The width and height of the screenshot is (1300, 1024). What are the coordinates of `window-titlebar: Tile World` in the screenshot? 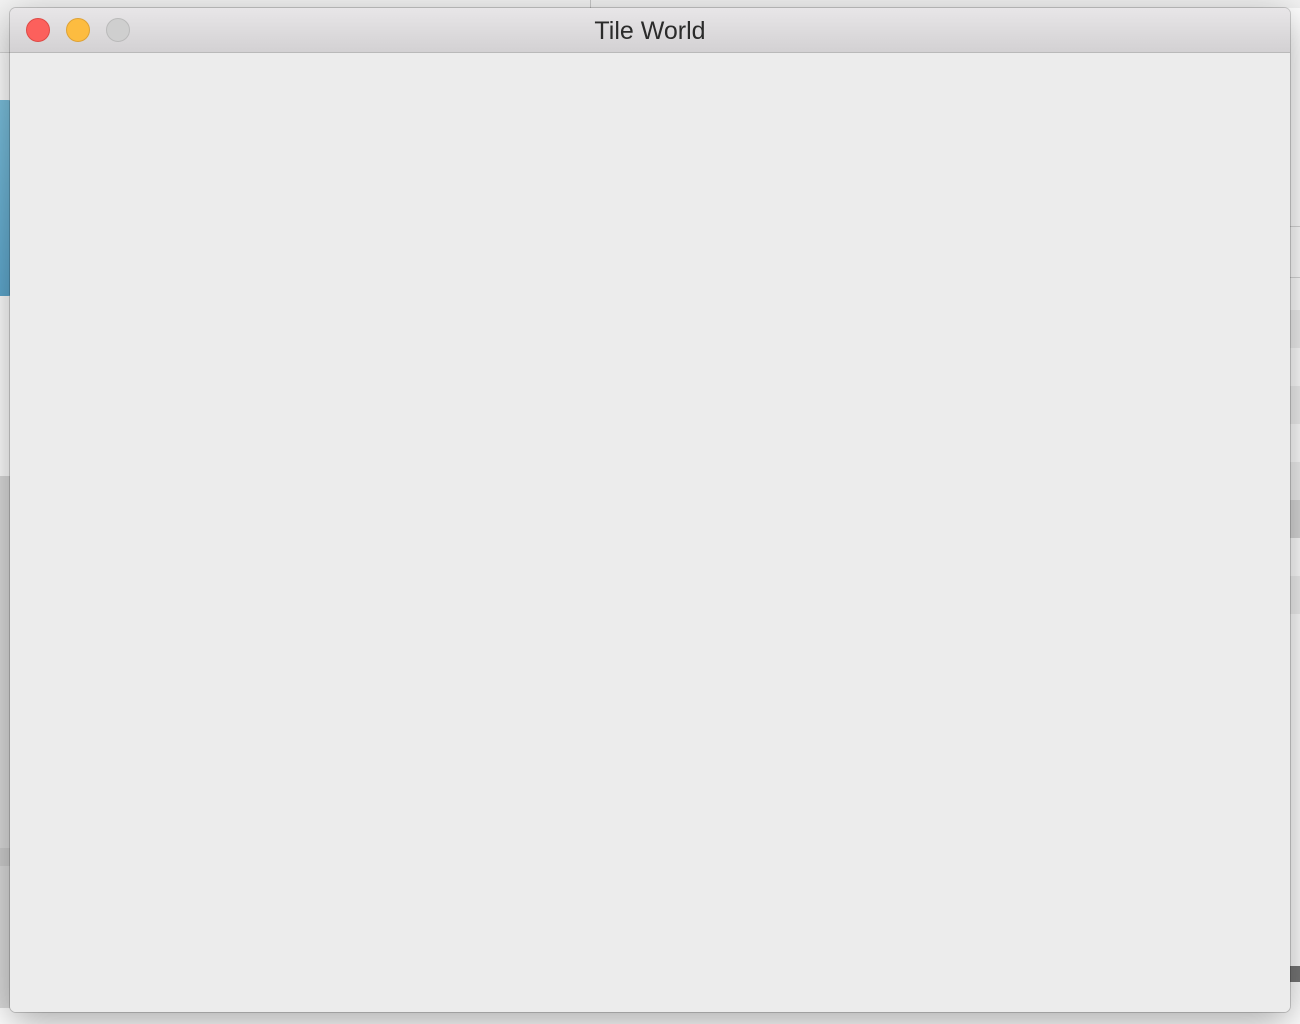 It's located at (650, 30).